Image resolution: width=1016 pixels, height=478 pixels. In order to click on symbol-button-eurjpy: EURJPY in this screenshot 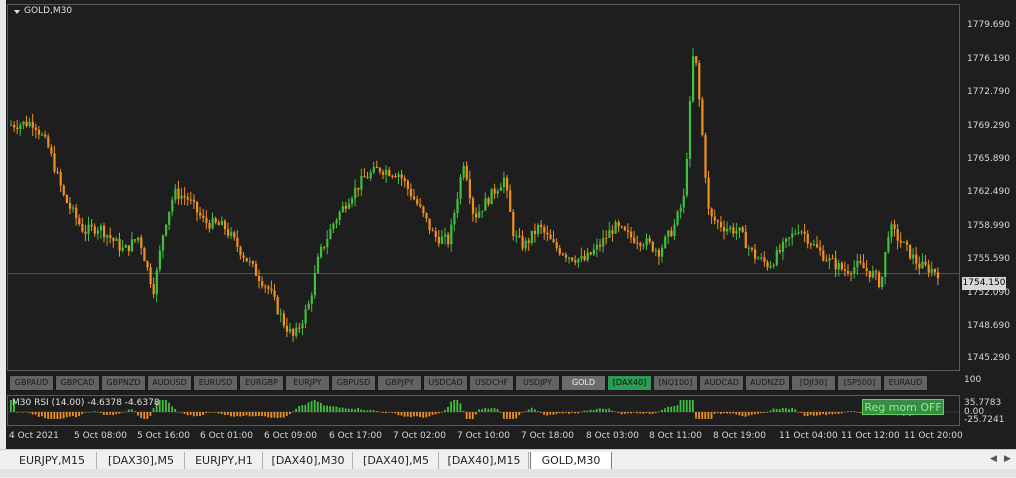, I will do `click(307, 383)`.